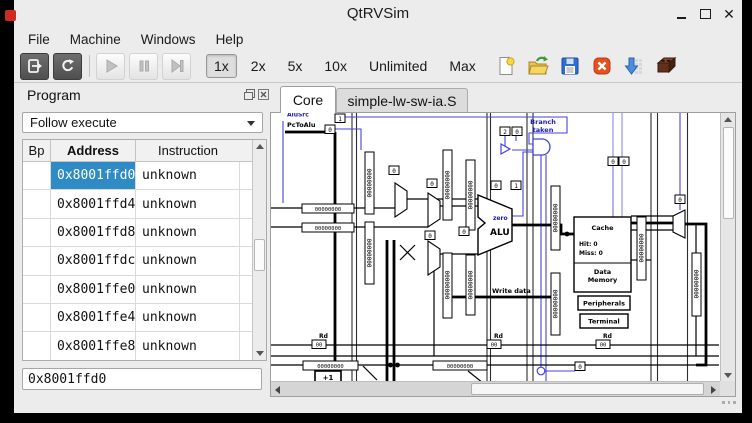 Image resolution: width=752 pixels, height=423 pixels. I want to click on and-gate-icon, so click(541, 147).